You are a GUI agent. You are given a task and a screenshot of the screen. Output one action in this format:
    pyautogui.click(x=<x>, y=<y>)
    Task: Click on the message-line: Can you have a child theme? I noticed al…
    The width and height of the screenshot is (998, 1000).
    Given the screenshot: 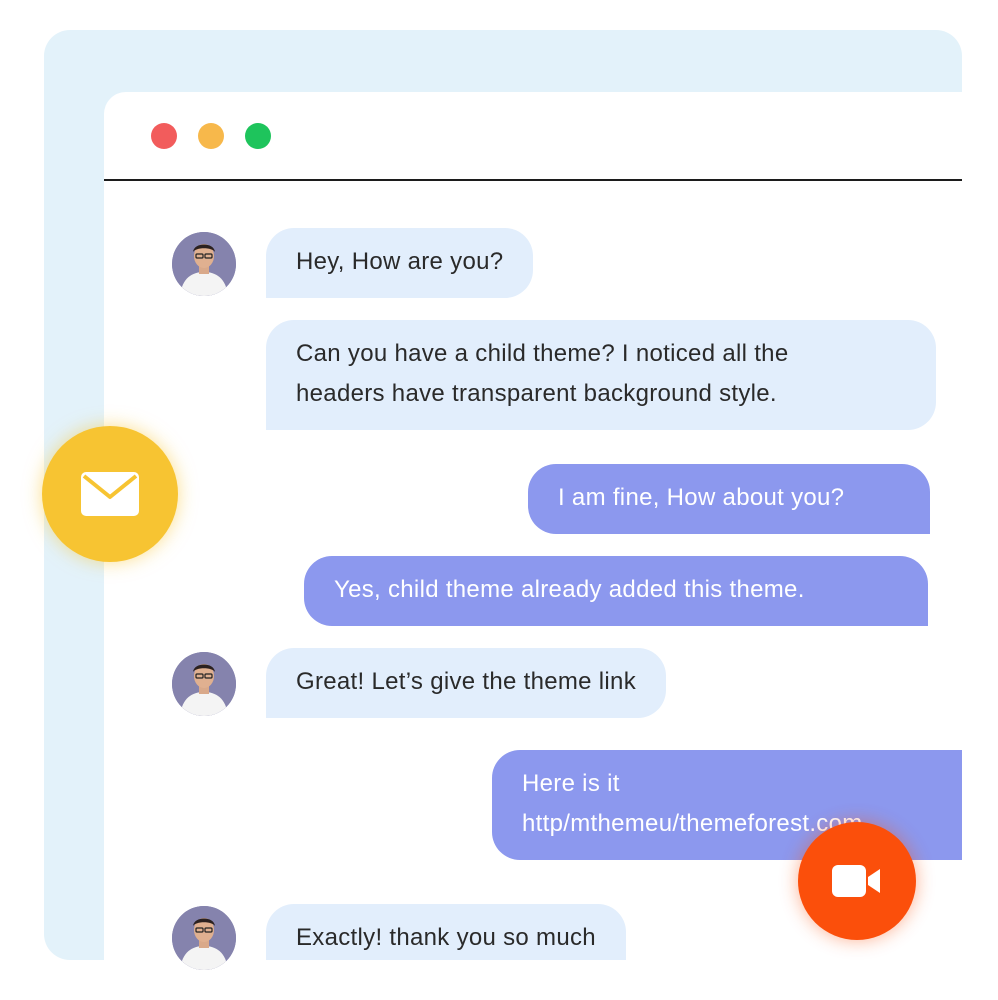 What is the action you would take?
    pyautogui.click(x=542, y=353)
    